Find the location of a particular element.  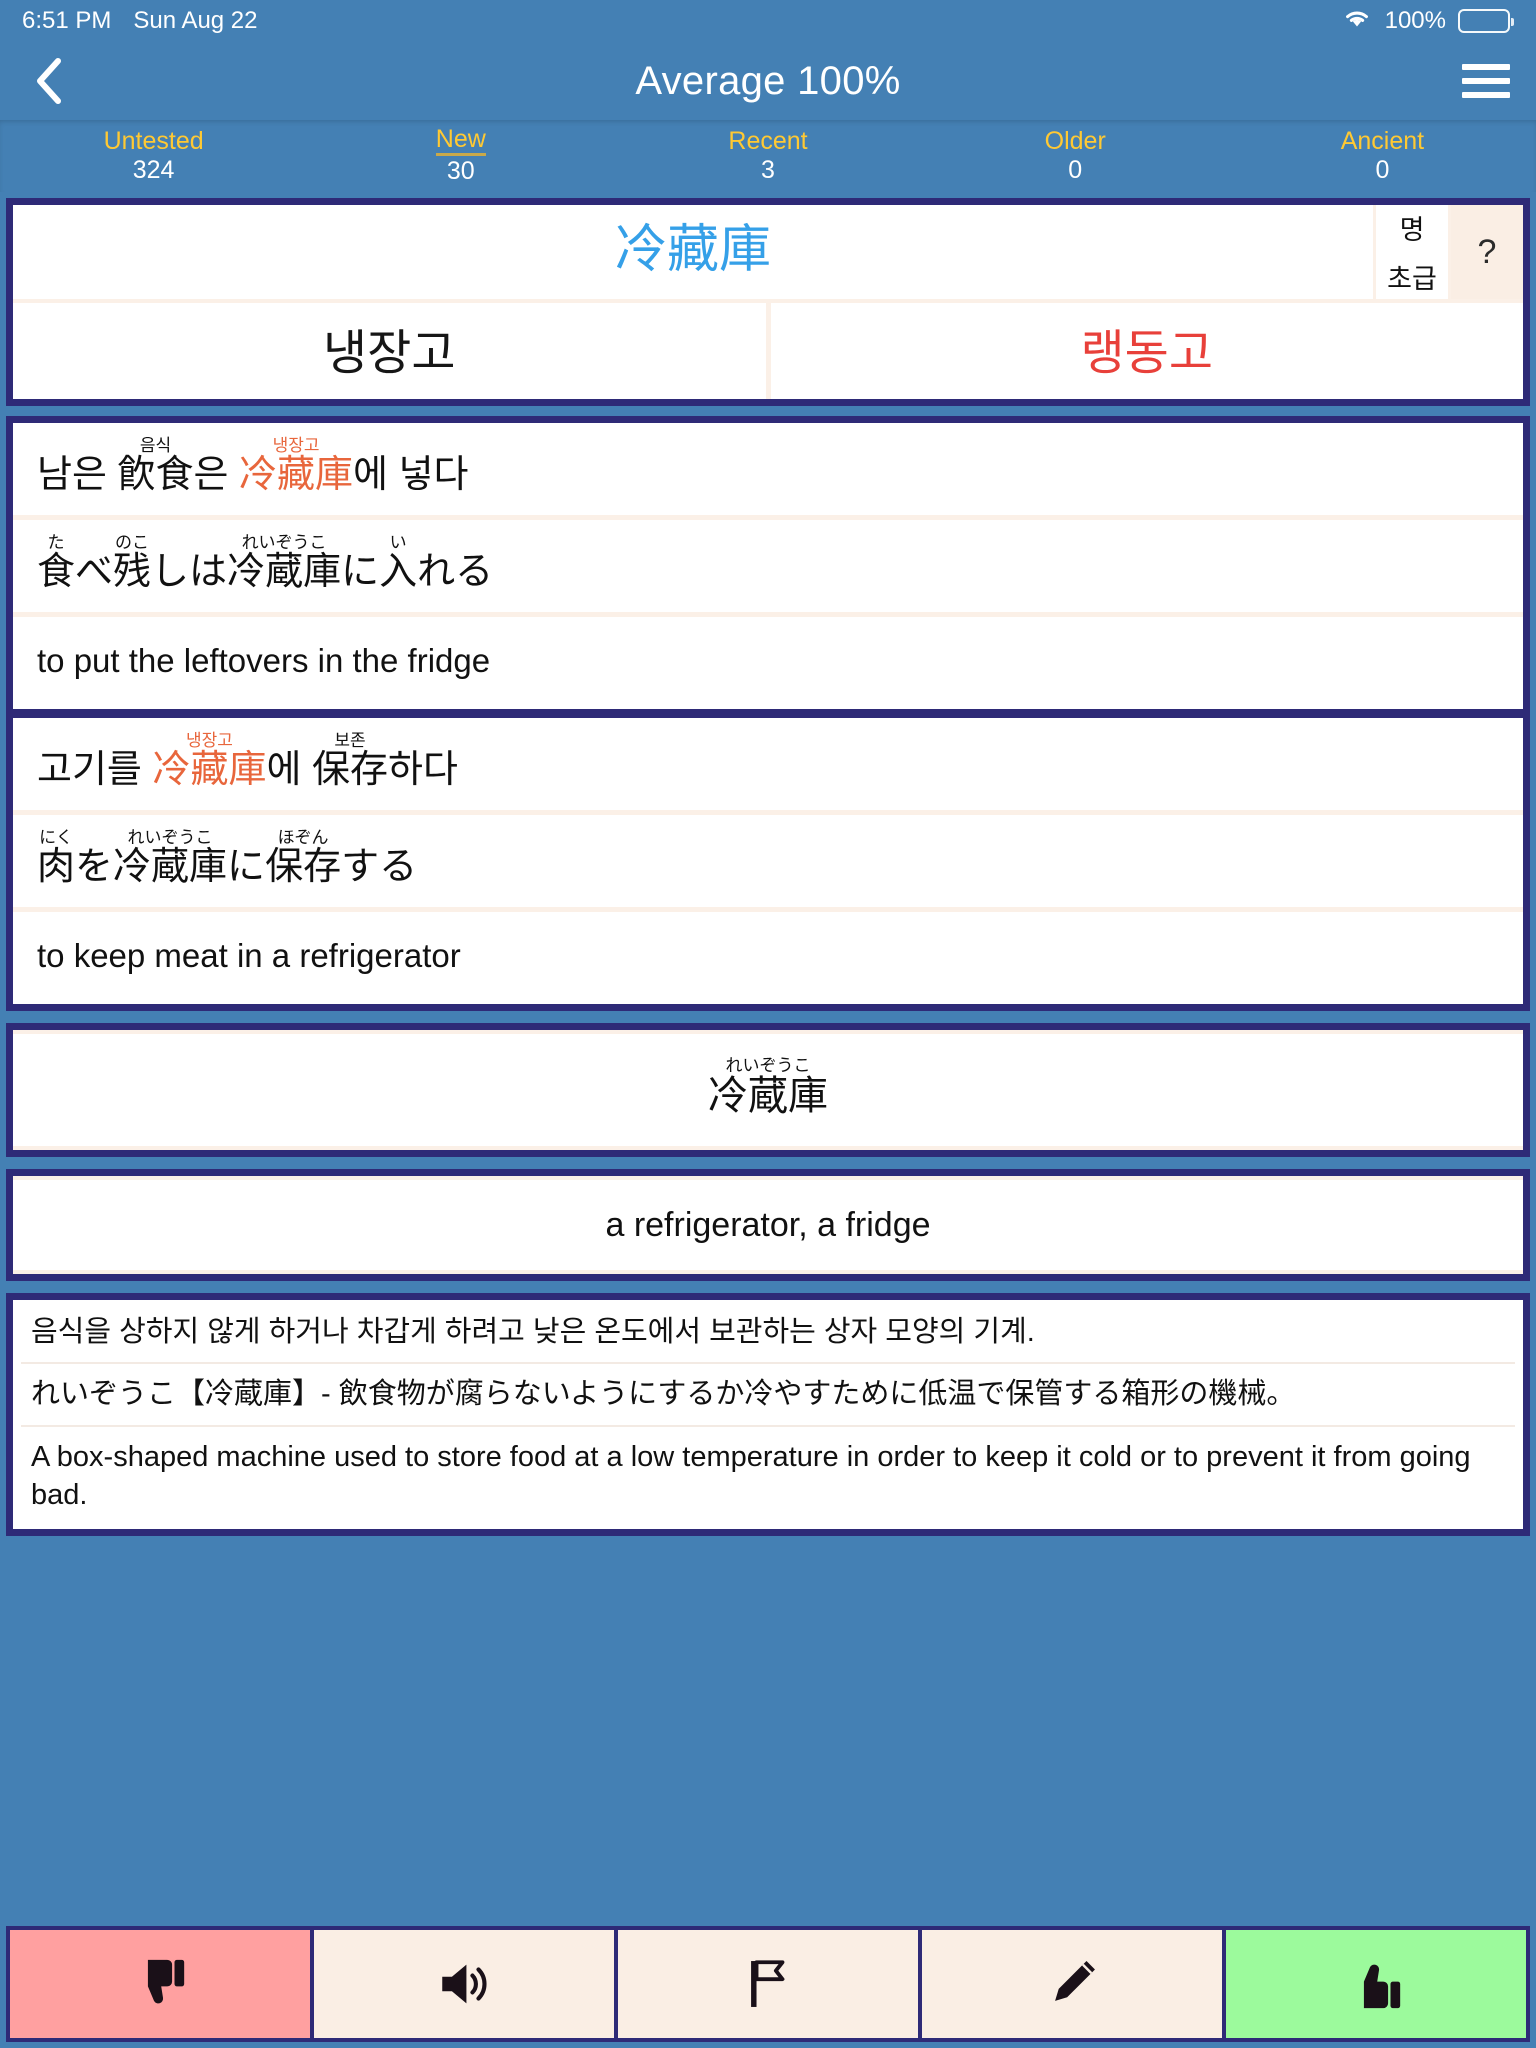

ex1-en-text: to put the leftovers in the fridge is located at coordinates (264, 660).